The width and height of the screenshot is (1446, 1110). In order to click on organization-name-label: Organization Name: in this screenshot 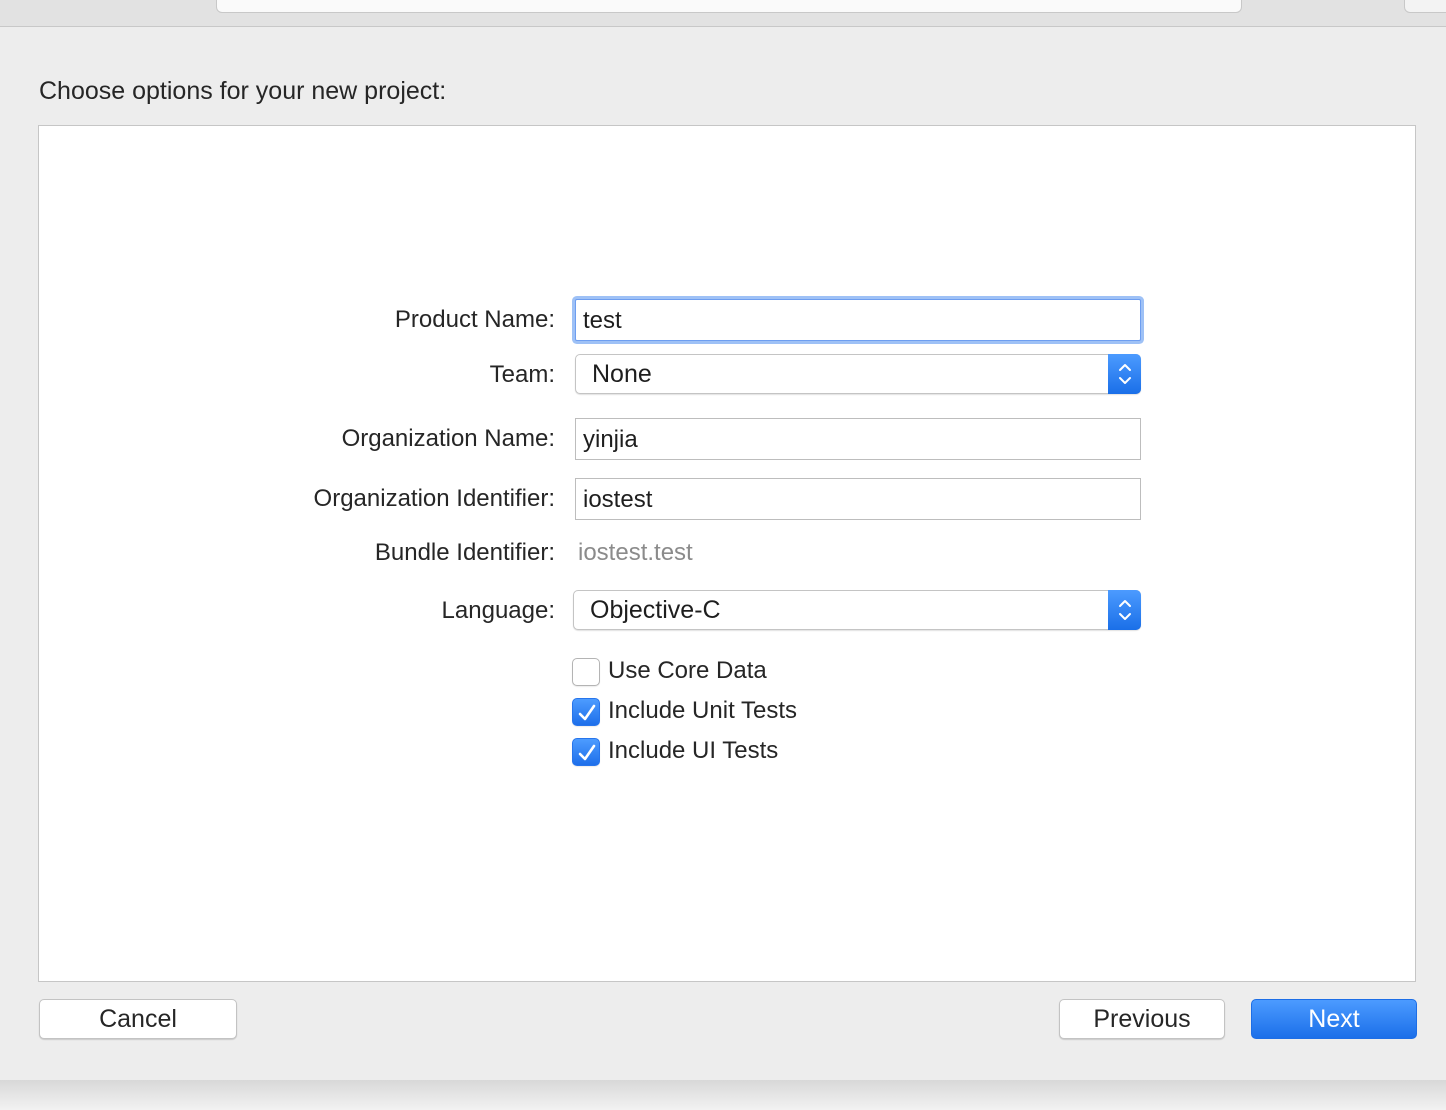, I will do `click(448, 438)`.